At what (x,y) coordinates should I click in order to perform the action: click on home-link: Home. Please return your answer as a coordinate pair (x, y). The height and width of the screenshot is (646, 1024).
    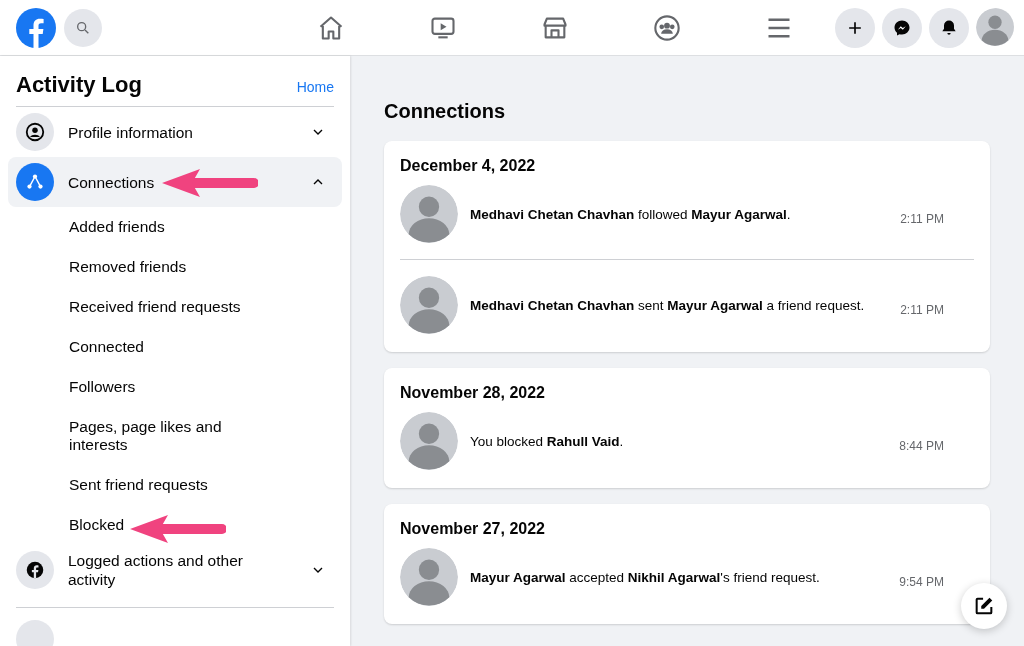
    Looking at the image, I should click on (315, 87).